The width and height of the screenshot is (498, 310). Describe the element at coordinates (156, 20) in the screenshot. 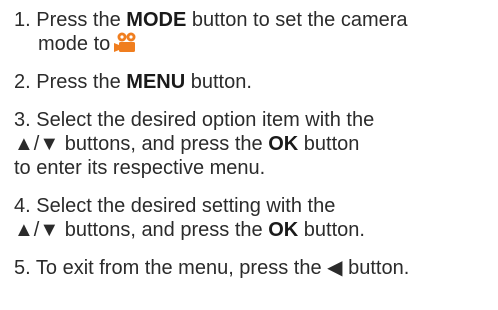

I see `mode-key-label: MODE` at that location.